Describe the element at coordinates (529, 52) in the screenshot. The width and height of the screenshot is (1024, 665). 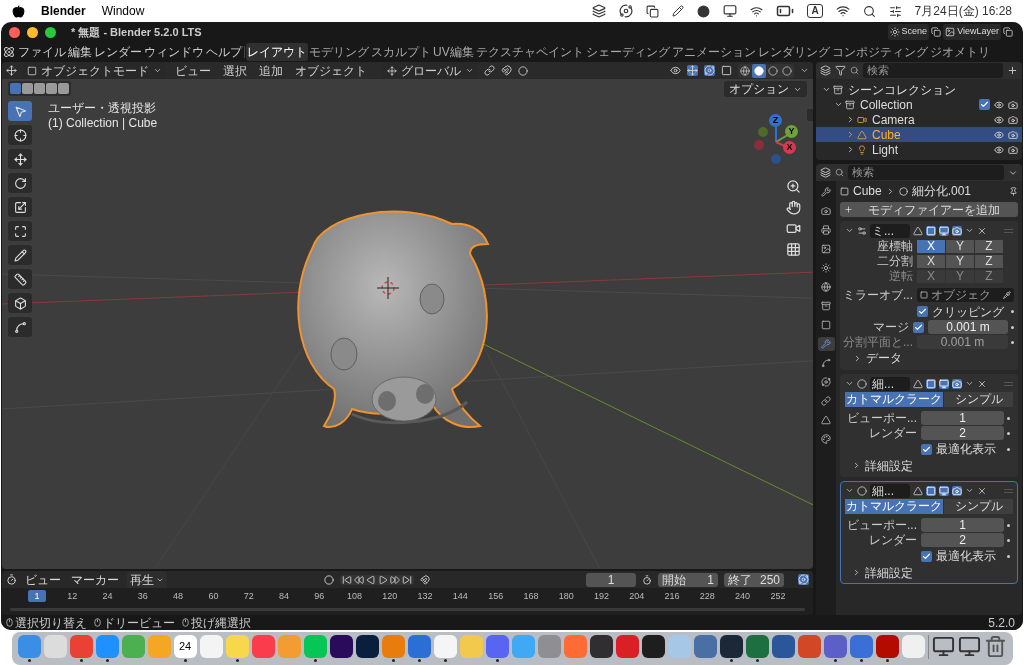
I see `workspace-tab: テクスチャペイント` at that location.